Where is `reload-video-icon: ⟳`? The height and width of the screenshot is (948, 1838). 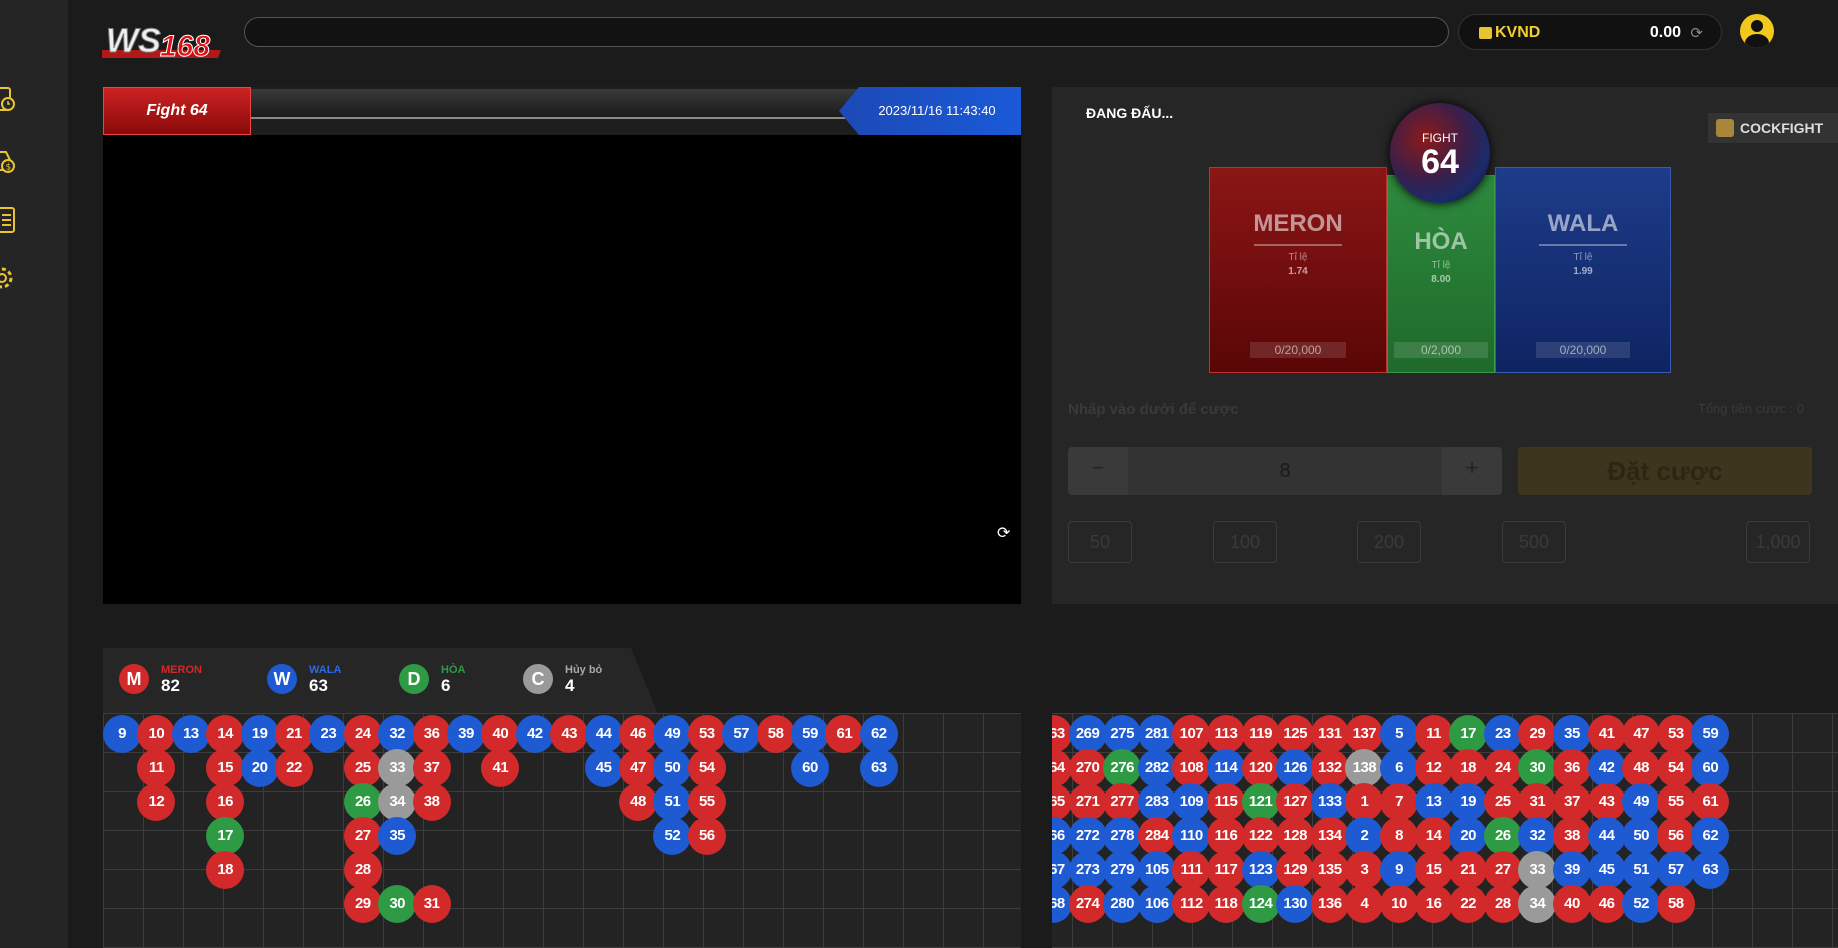 reload-video-icon: ⟳ is located at coordinates (1003, 533).